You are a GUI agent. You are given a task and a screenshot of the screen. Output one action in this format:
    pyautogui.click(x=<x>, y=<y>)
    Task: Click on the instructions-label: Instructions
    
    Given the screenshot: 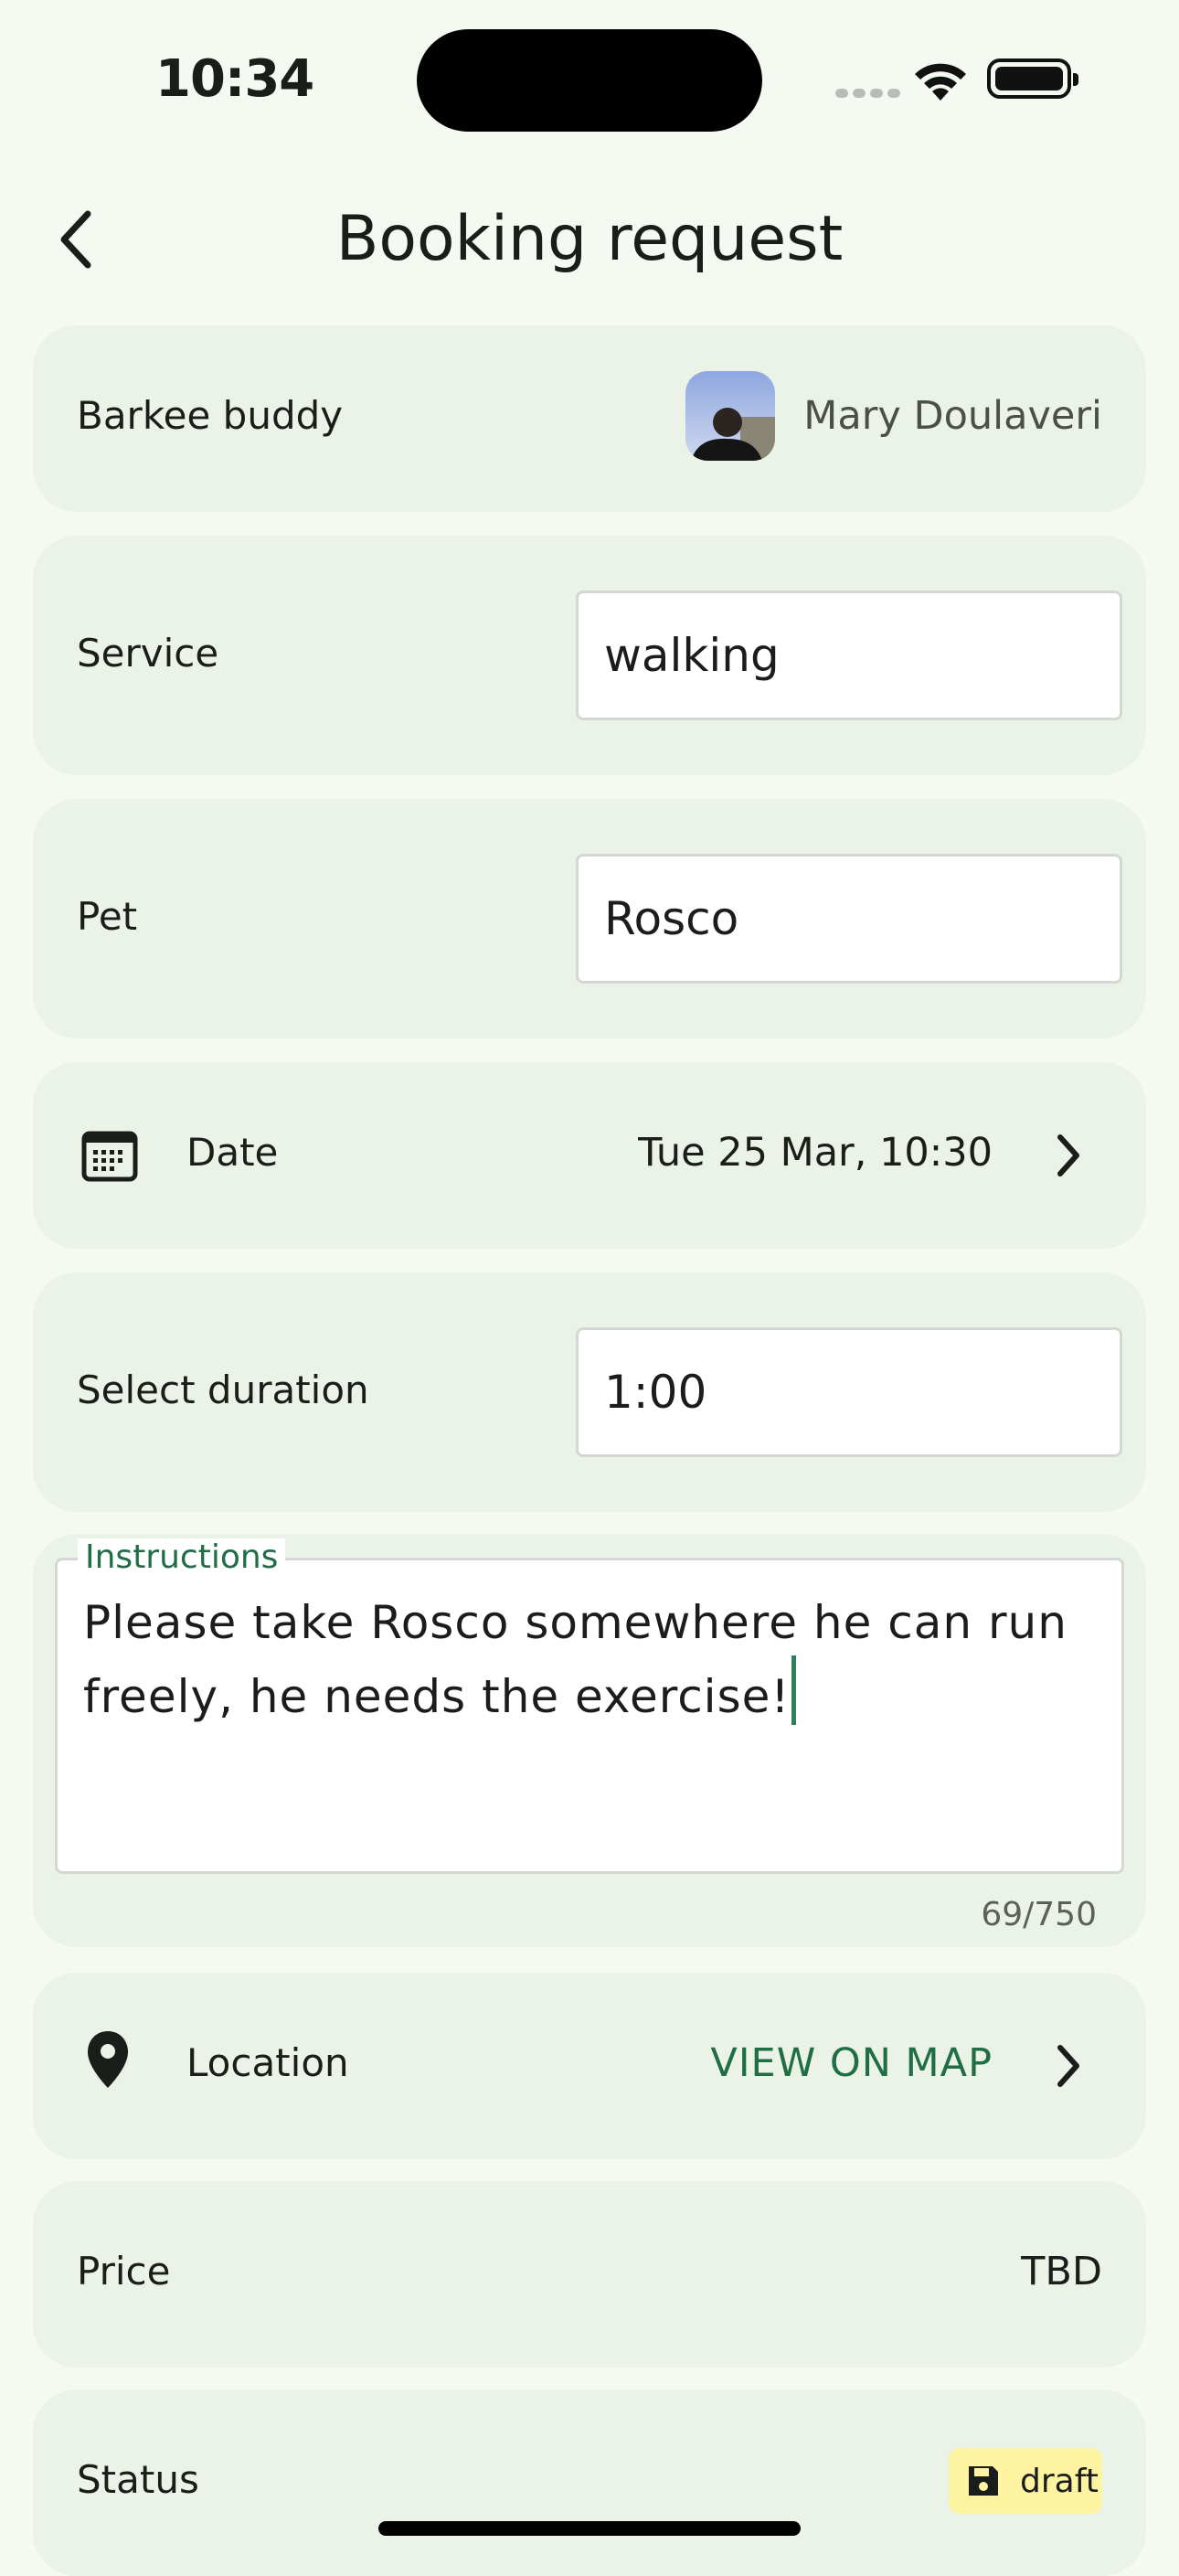 What is the action you would take?
    pyautogui.click(x=182, y=1557)
    